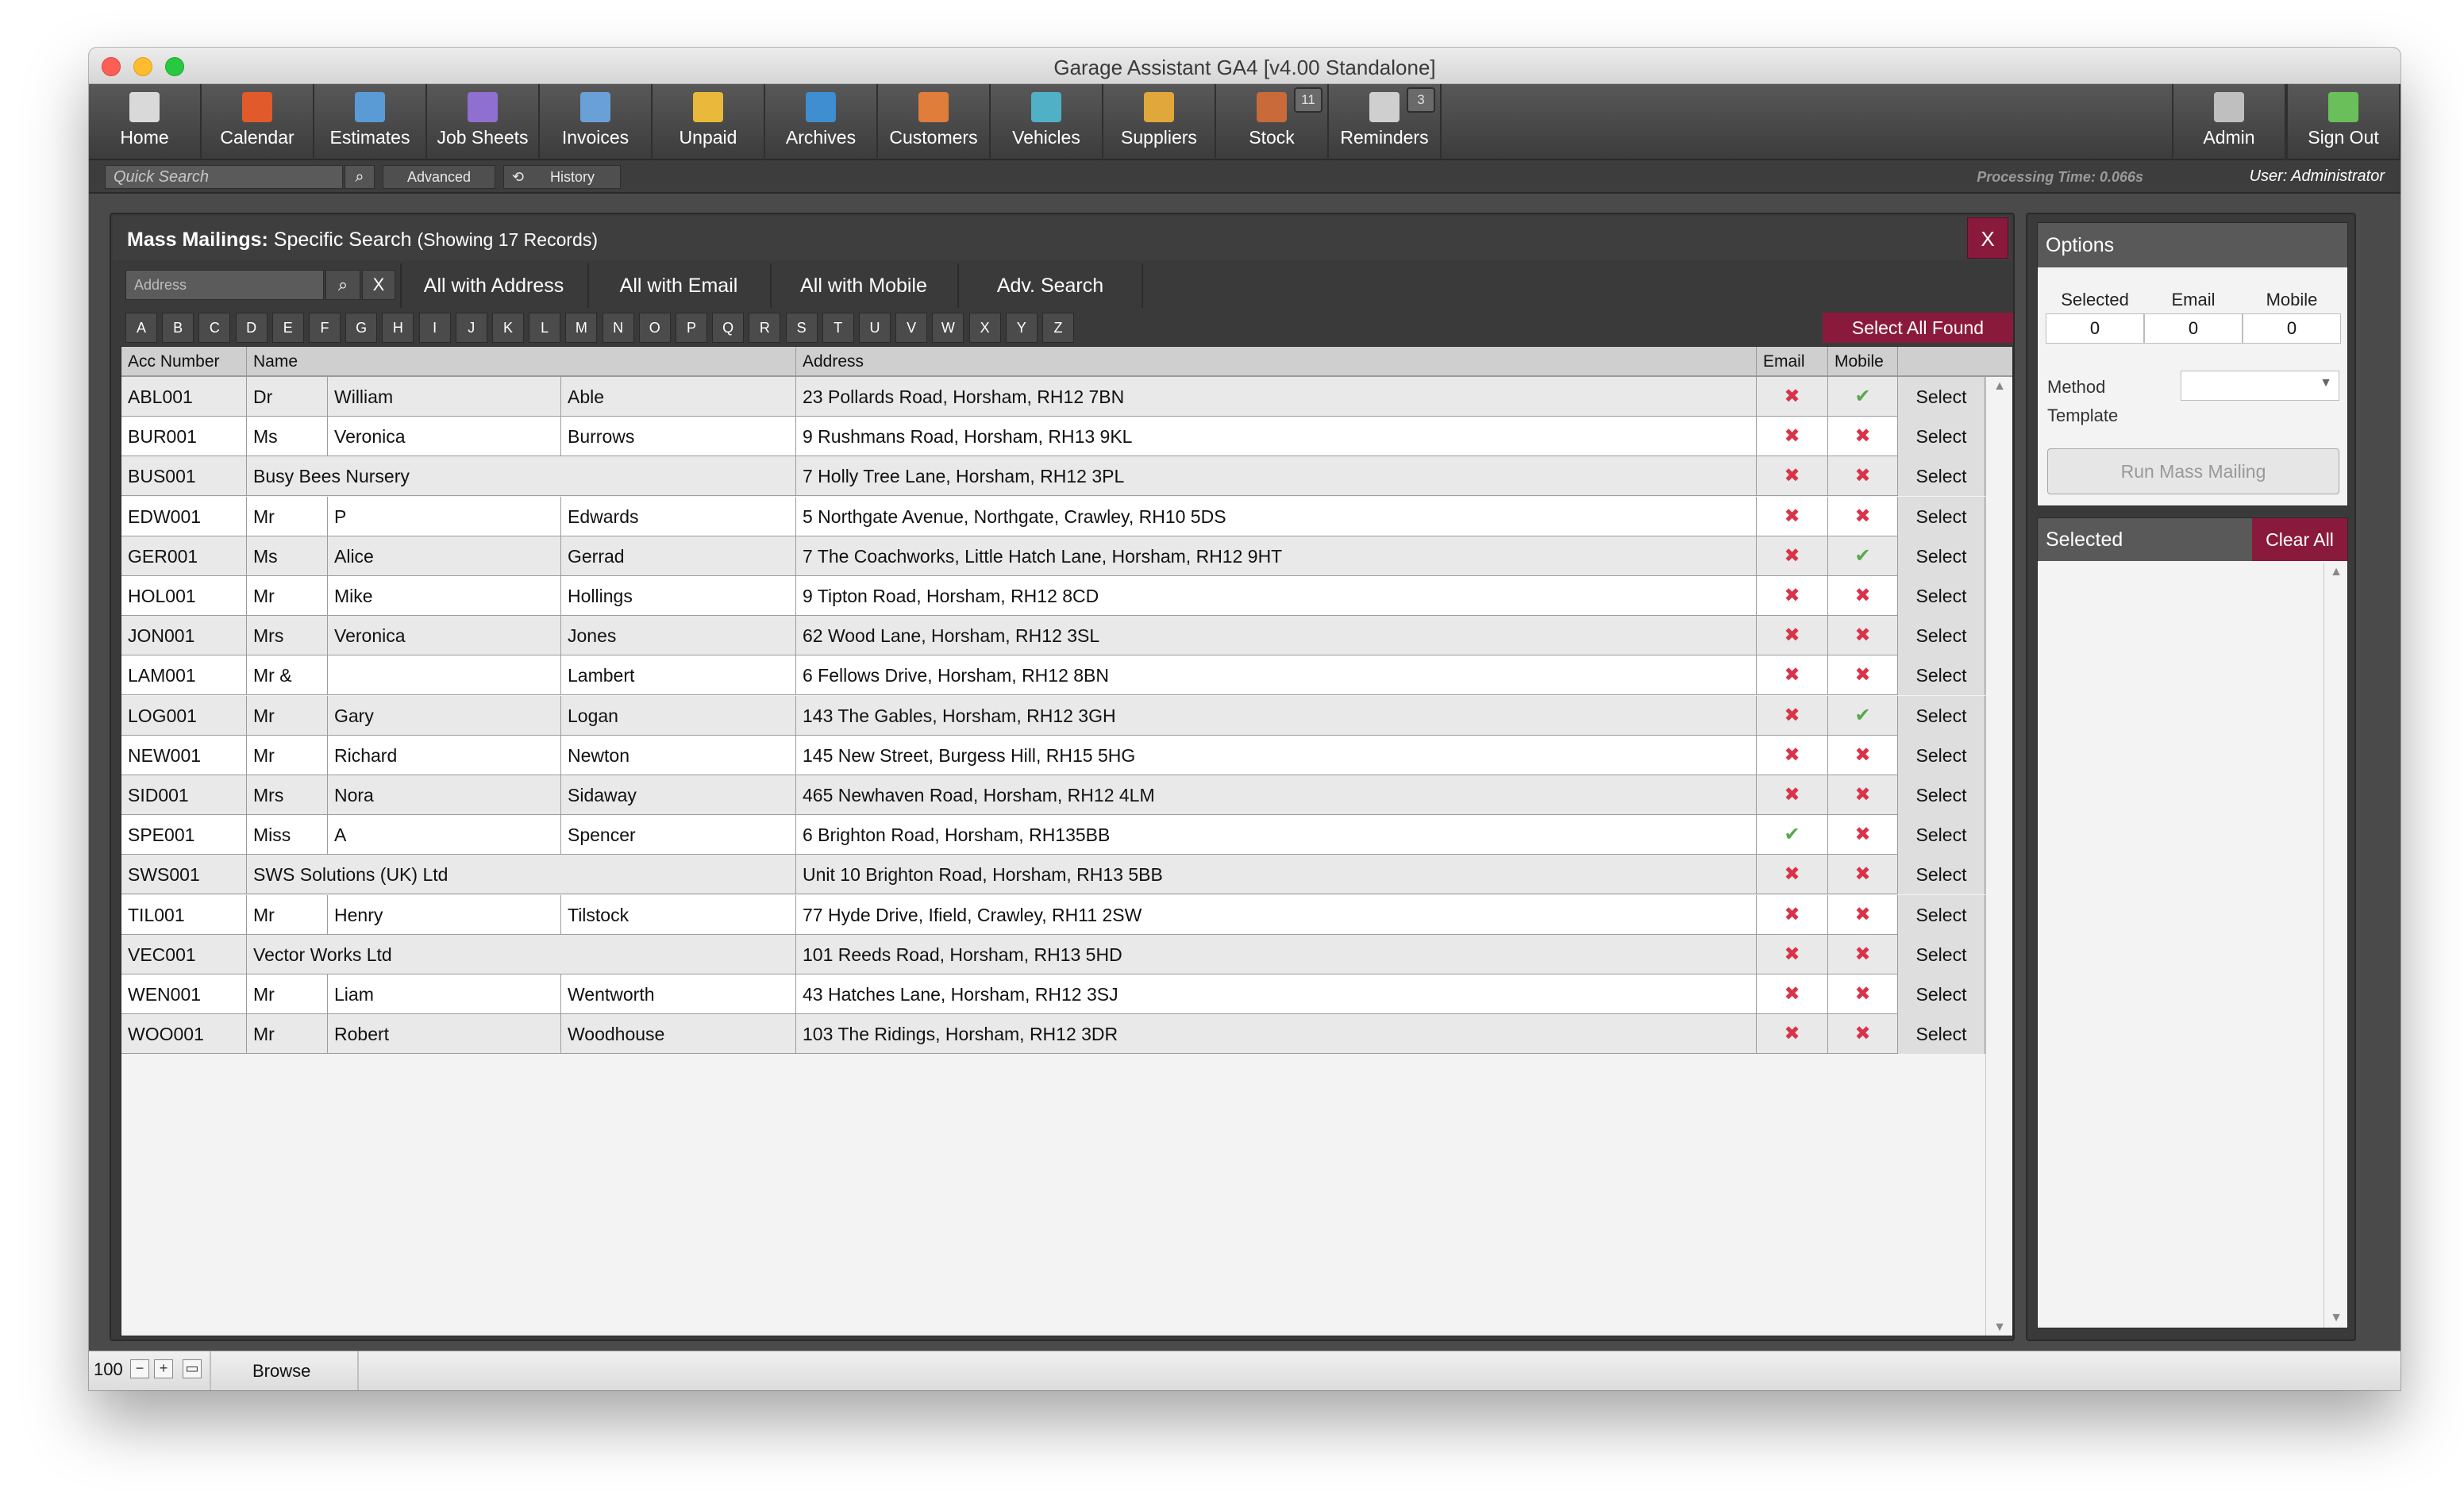 This screenshot has width=2464, height=1503. Describe the element at coordinates (471, 328) in the screenshot. I see `alpha-filter-j: J` at that location.